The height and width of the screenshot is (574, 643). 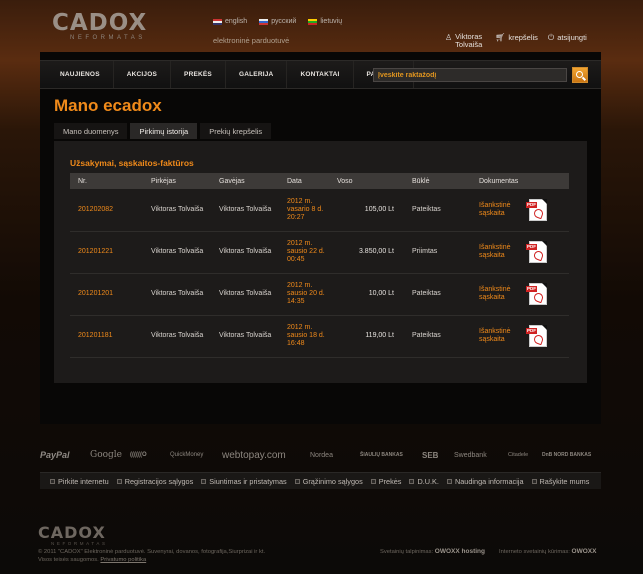 What do you see at coordinates (143, 74) in the screenshot?
I see `nav-item-akcijos: AKCIJOS` at bounding box center [143, 74].